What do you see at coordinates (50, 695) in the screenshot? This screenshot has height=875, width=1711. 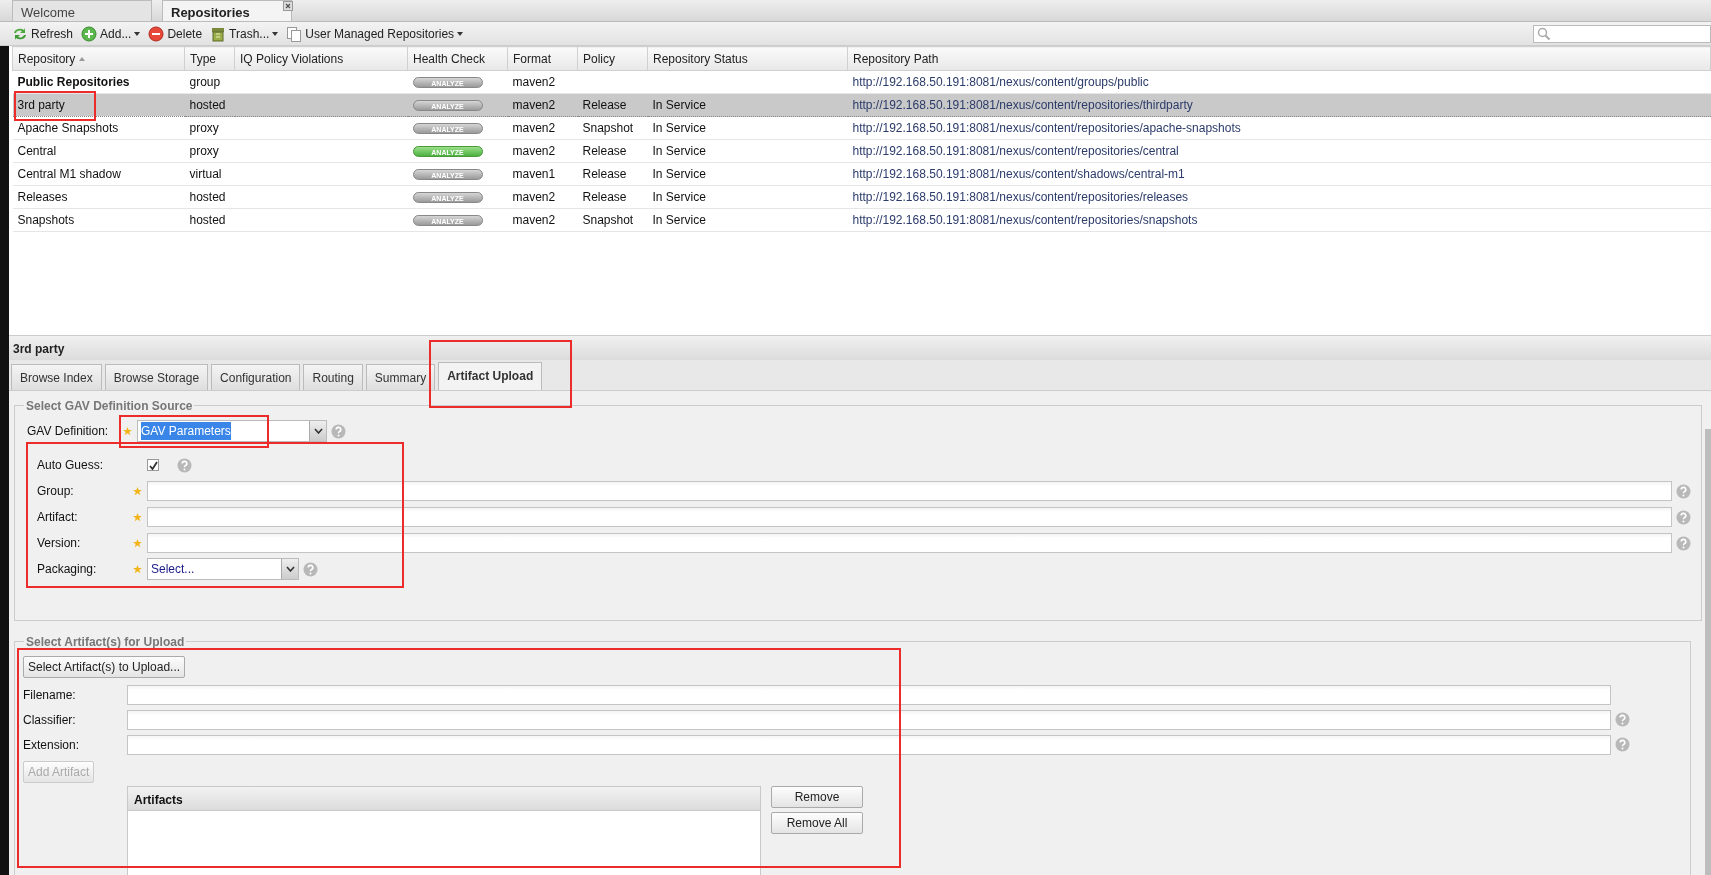 I see `field-label: Filename:` at bounding box center [50, 695].